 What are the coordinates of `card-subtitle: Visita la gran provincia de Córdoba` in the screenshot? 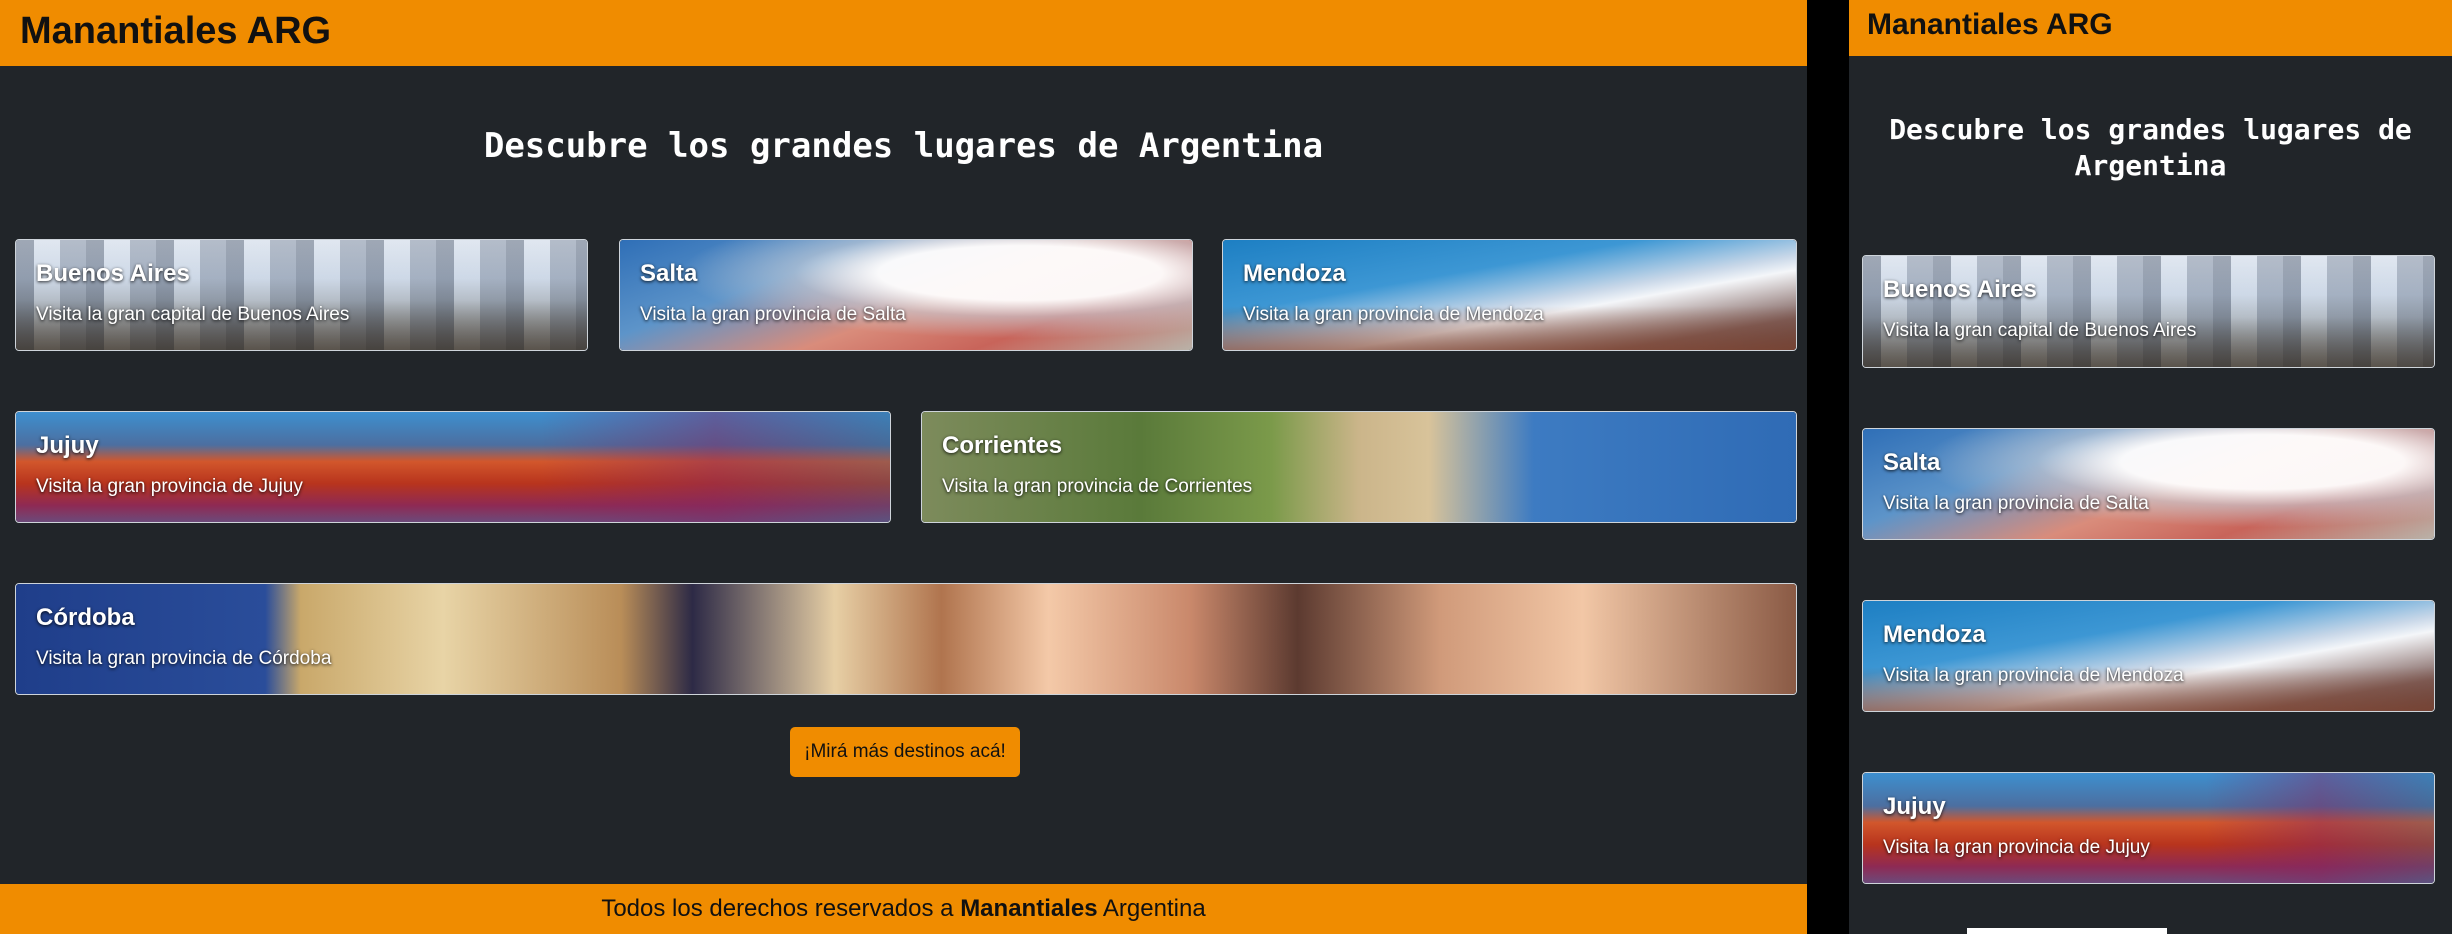 It's located at (184, 658).